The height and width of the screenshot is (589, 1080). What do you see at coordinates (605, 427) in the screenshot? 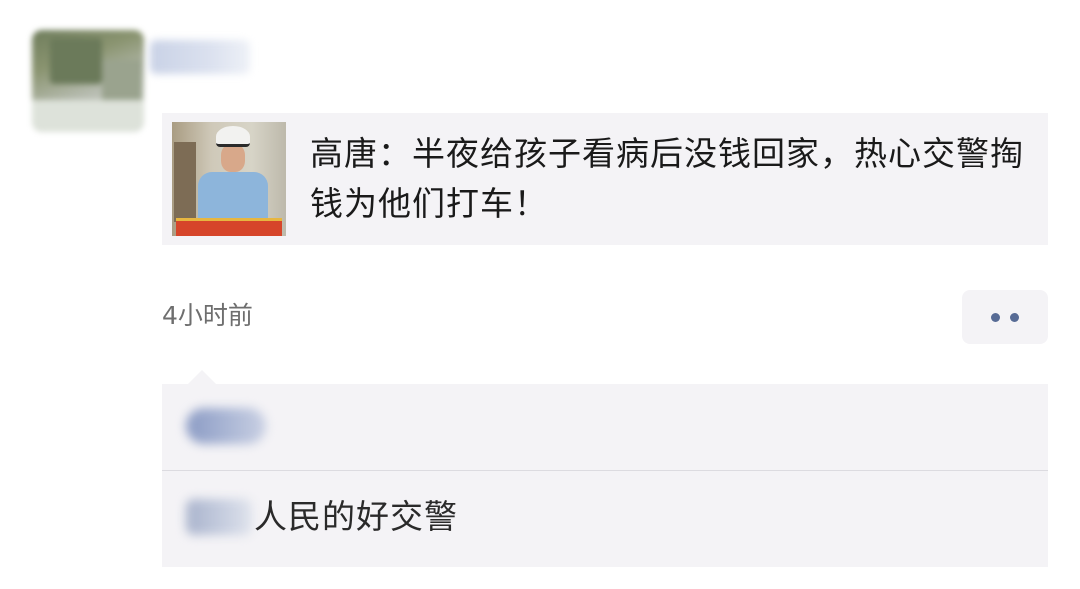
I see `likes-row` at bounding box center [605, 427].